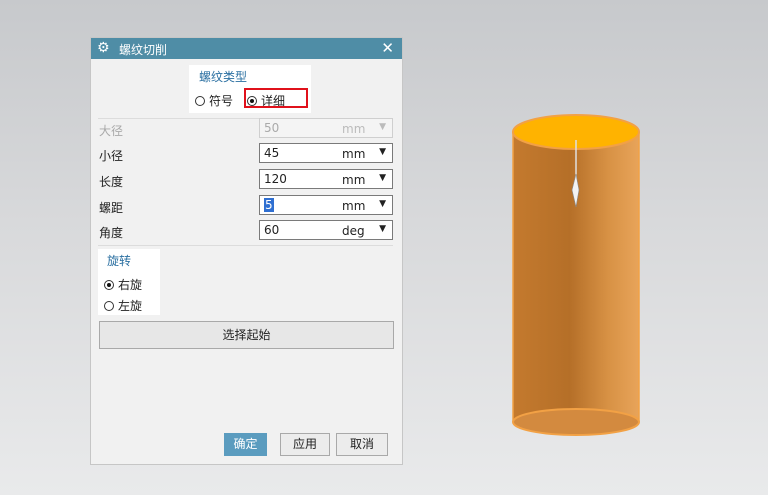 This screenshot has width=768, height=495. What do you see at coordinates (130, 285) in the screenshot?
I see `radio-right-hand-label: 右旋` at bounding box center [130, 285].